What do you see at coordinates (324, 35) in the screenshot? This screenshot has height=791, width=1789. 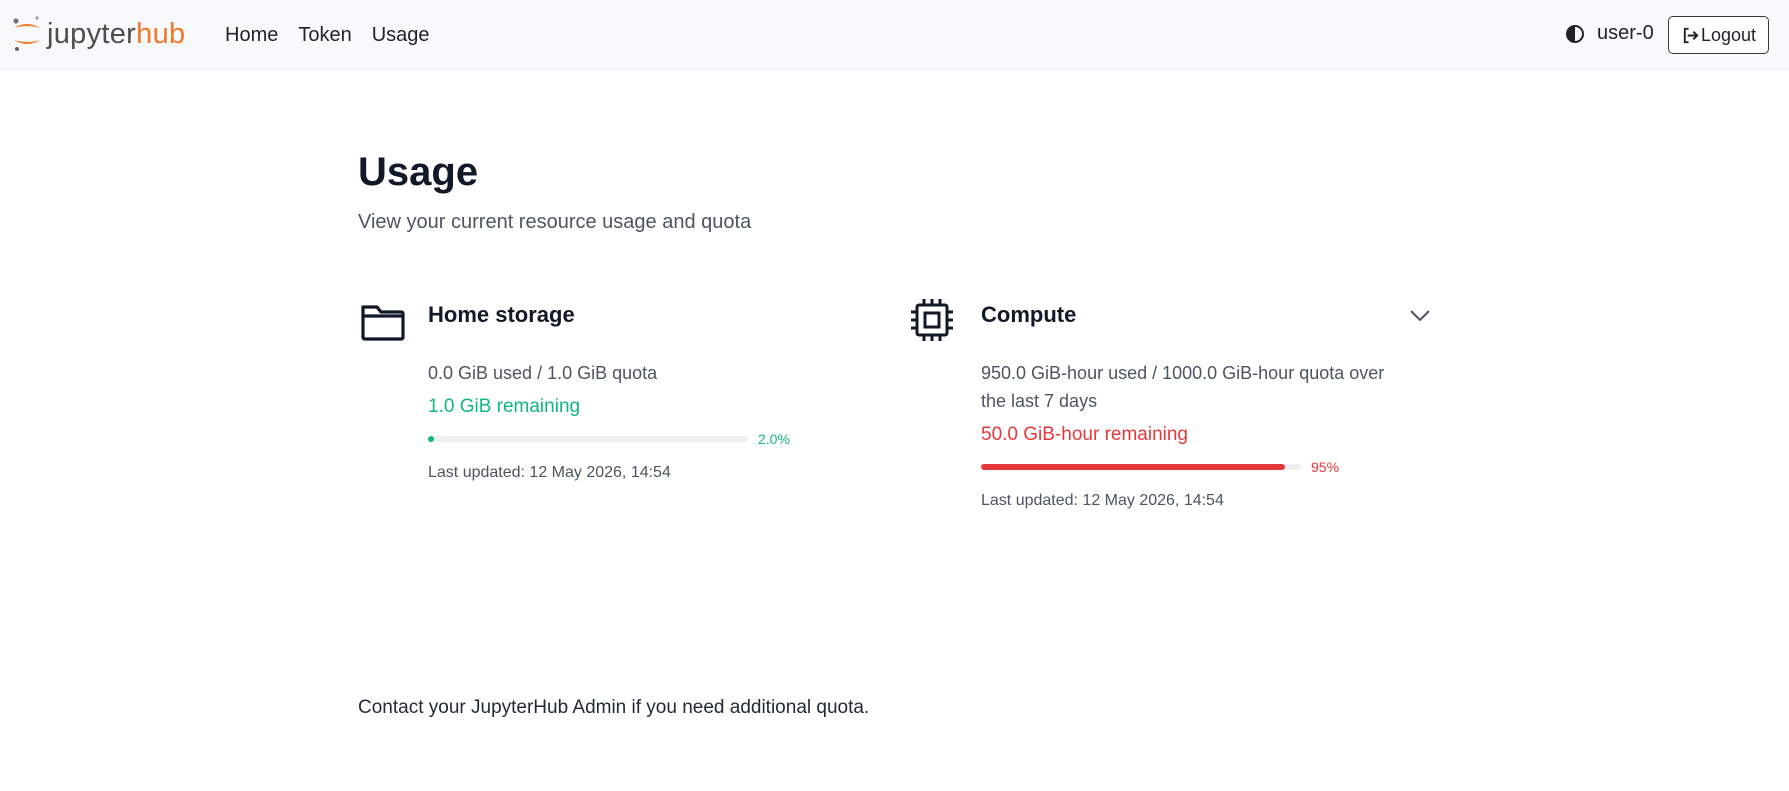 I see `nav-link-token: Token` at bounding box center [324, 35].